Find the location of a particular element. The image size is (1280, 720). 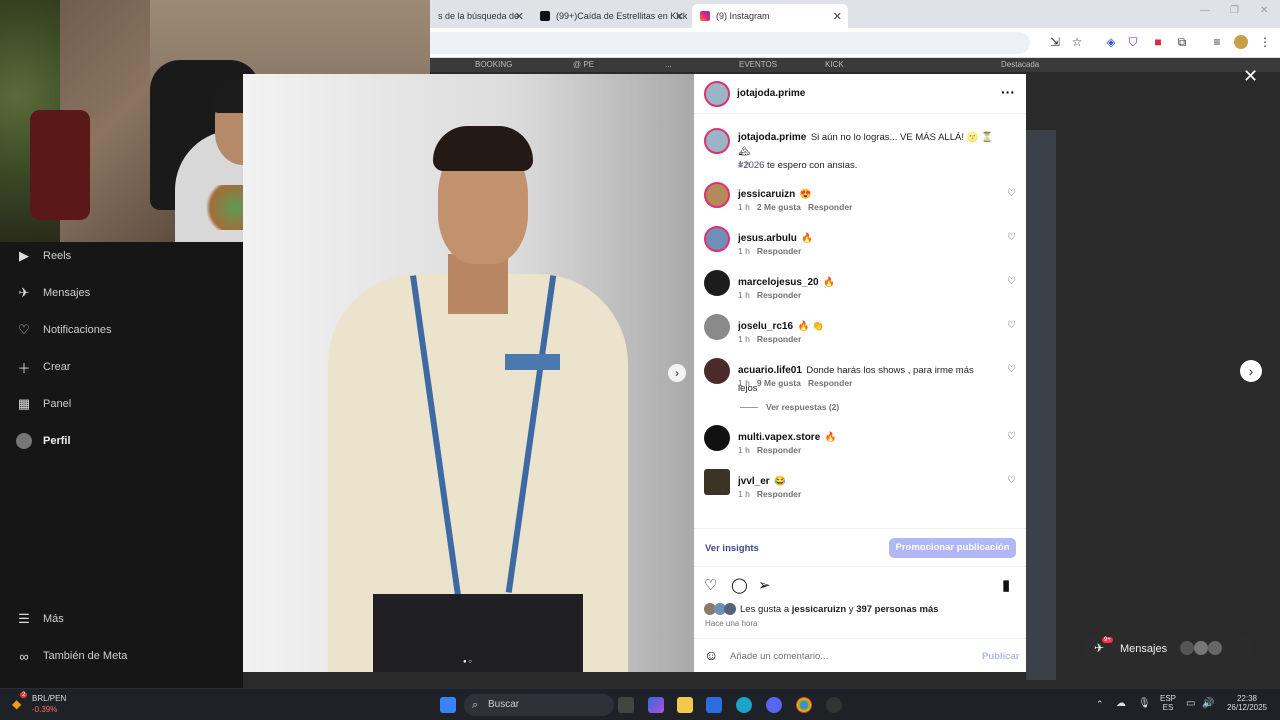

close-modal-icon: ✕ is located at coordinates (1250, 76).